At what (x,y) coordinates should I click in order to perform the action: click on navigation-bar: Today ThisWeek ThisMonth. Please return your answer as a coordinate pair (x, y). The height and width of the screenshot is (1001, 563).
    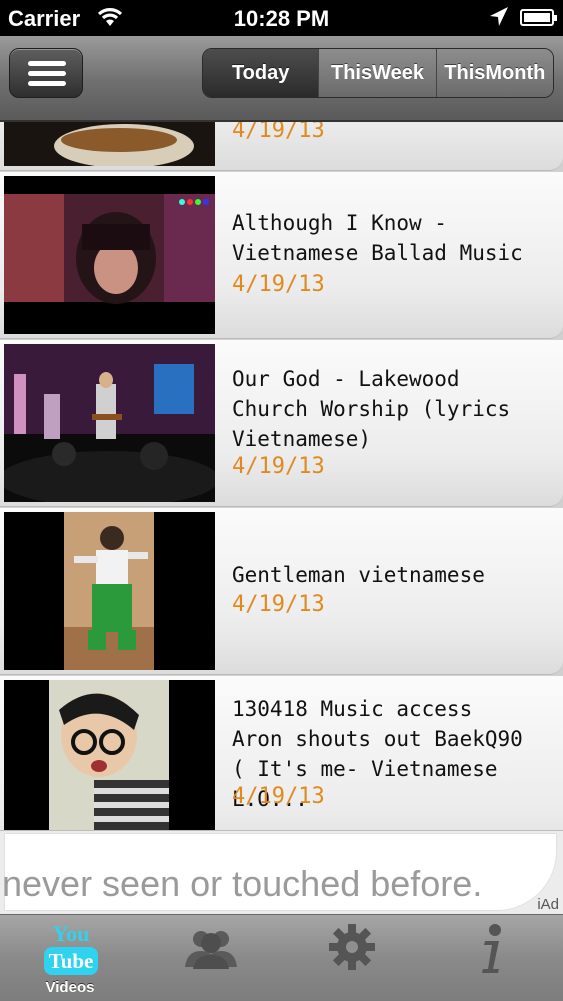
    Looking at the image, I should click on (281, 79).